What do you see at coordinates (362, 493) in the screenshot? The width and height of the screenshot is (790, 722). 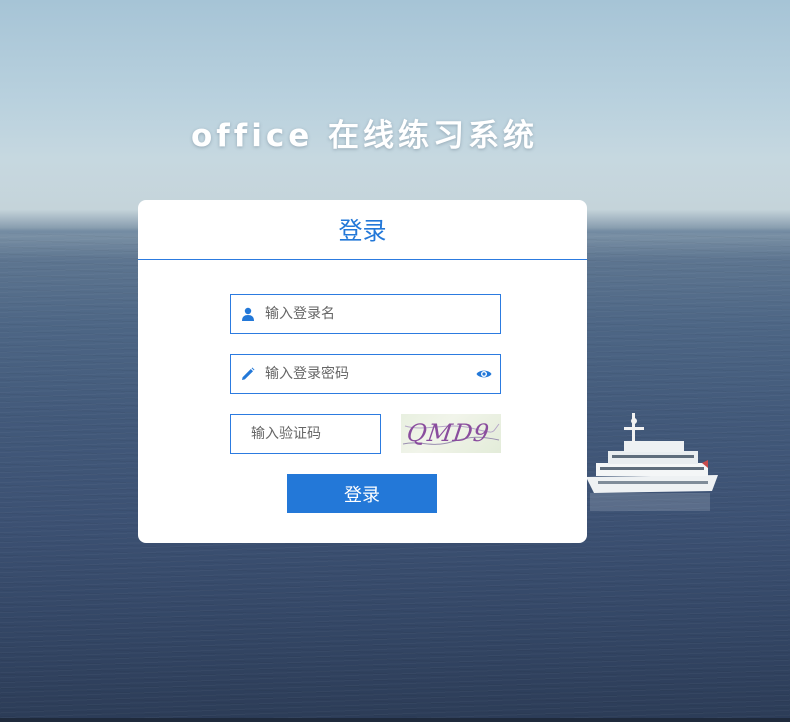 I see `login-button: 登录` at bounding box center [362, 493].